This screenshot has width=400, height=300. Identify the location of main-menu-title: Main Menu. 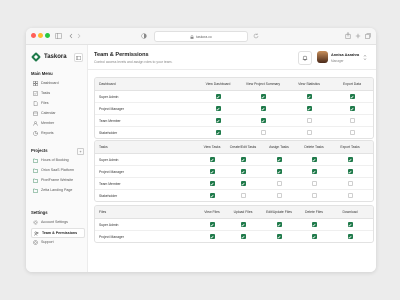
(42, 73).